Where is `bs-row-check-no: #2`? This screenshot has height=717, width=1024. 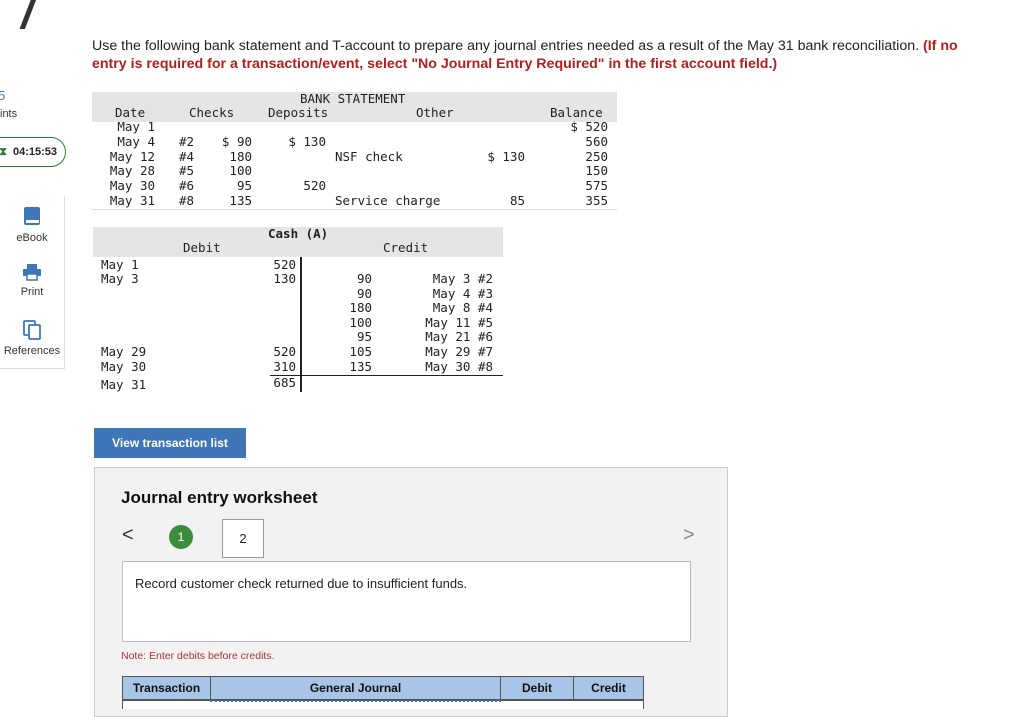 bs-row-check-no: #2 is located at coordinates (187, 141).